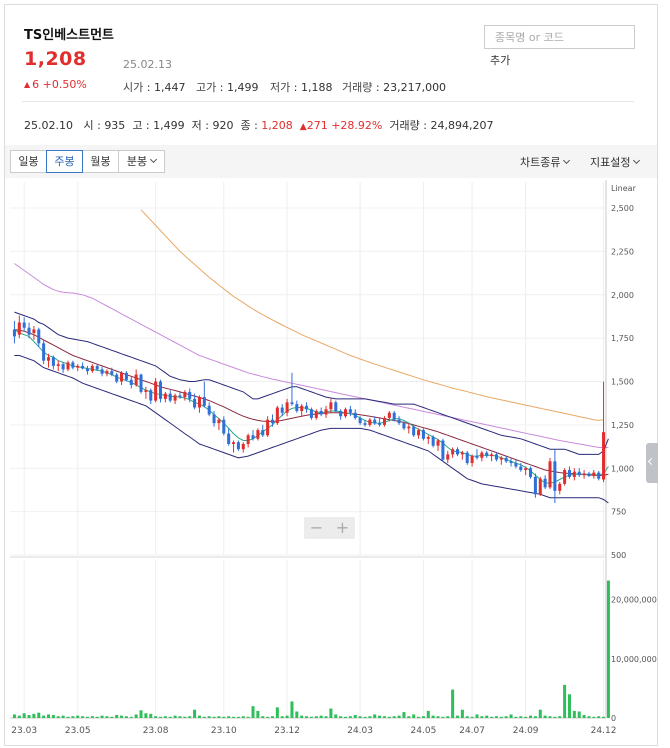  Describe the element at coordinates (622, 208) in the screenshot. I see `y-tick-label: 2,500` at that location.